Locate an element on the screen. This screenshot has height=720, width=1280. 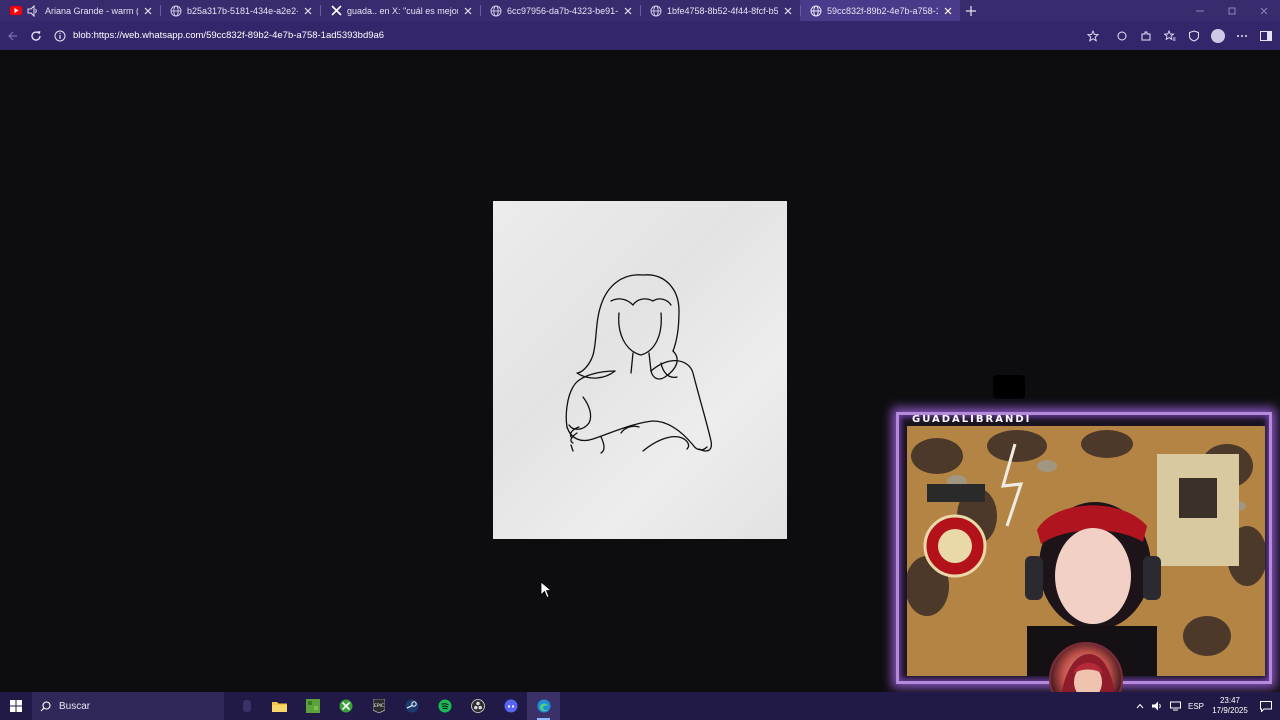
tab-blob-2: 6cc97956-da7b-4323-be91-fbc5f is located at coordinates (560, 10).